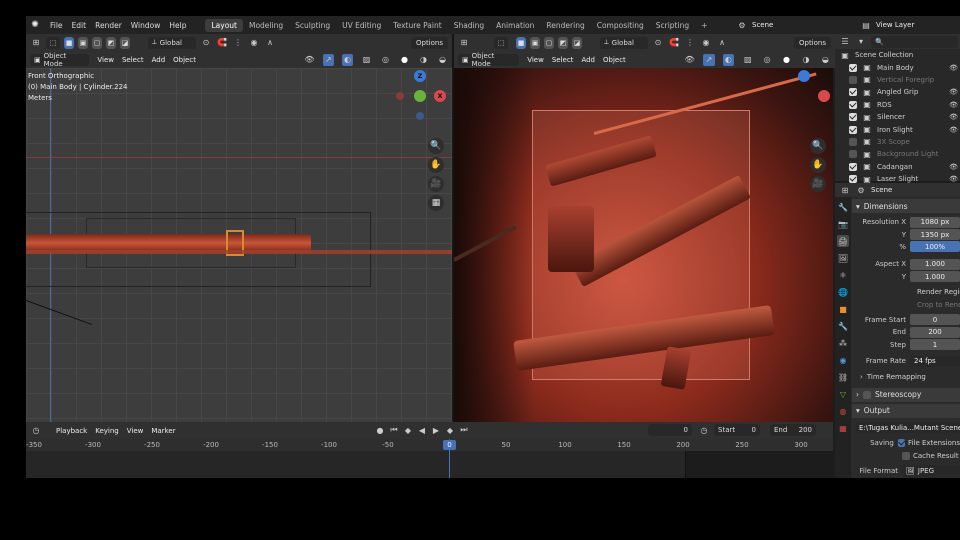 The image size is (960, 540). Describe the element at coordinates (843, 326) in the screenshot. I see `modifier-tab-icon: 🔧` at that location.